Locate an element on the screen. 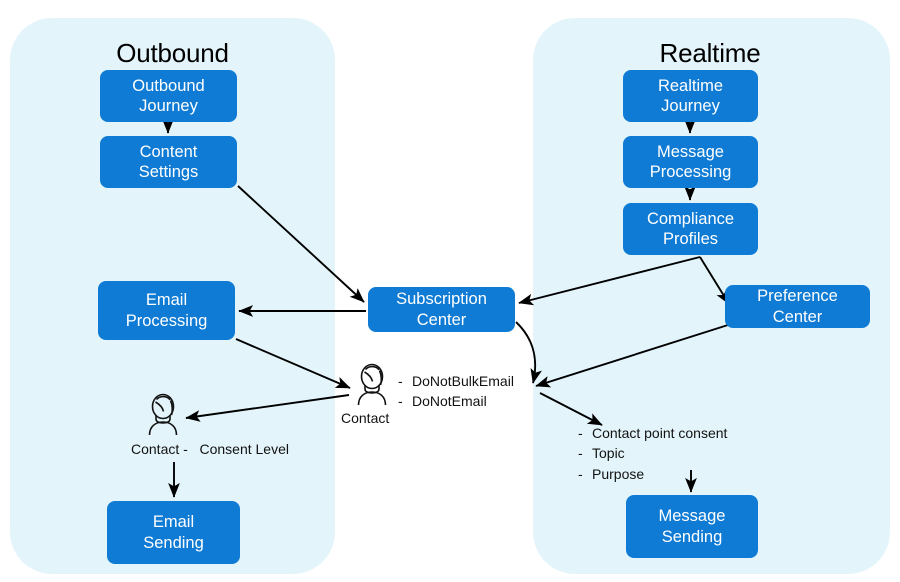 Image resolution: width=900 pixels, height=582 pixels. list-do-not-flags: - DoNotBulkEmail - DoNotEmail is located at coordinates (456, 391).